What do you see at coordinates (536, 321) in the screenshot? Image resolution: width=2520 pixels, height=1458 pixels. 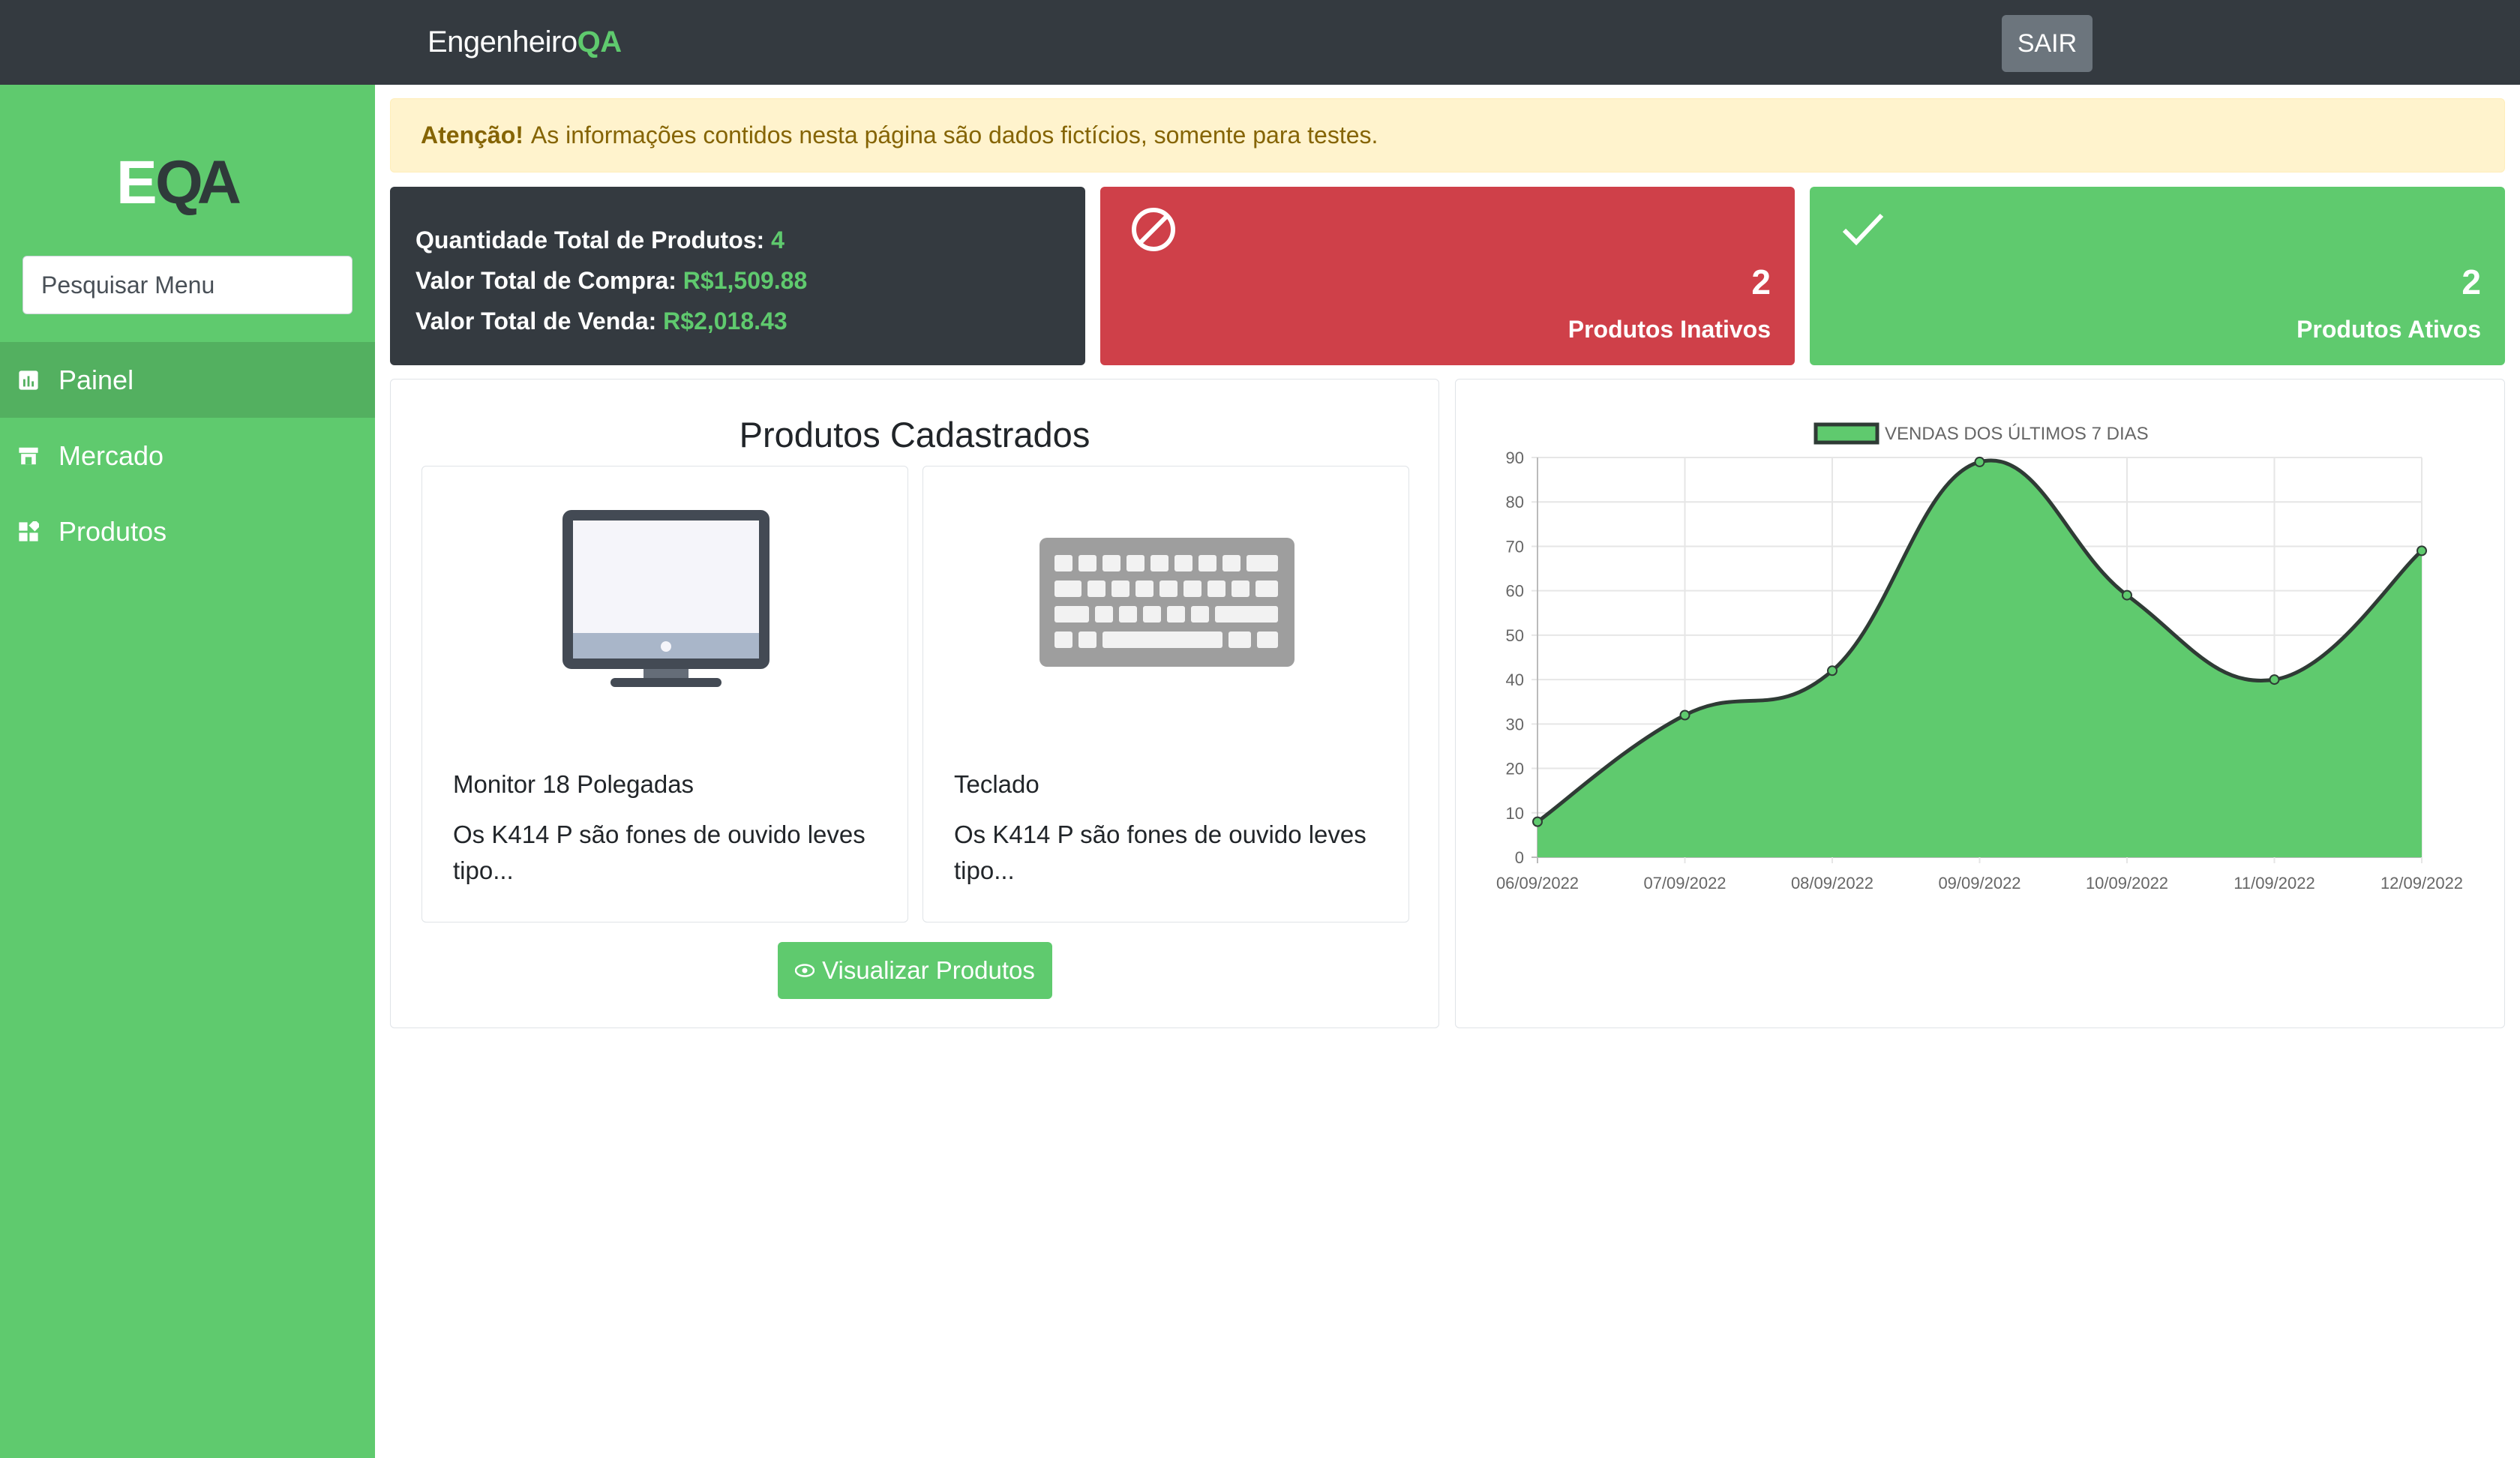 I see `sale-total-label: Valor Total de Venda:` at bounding box center [536, 321].